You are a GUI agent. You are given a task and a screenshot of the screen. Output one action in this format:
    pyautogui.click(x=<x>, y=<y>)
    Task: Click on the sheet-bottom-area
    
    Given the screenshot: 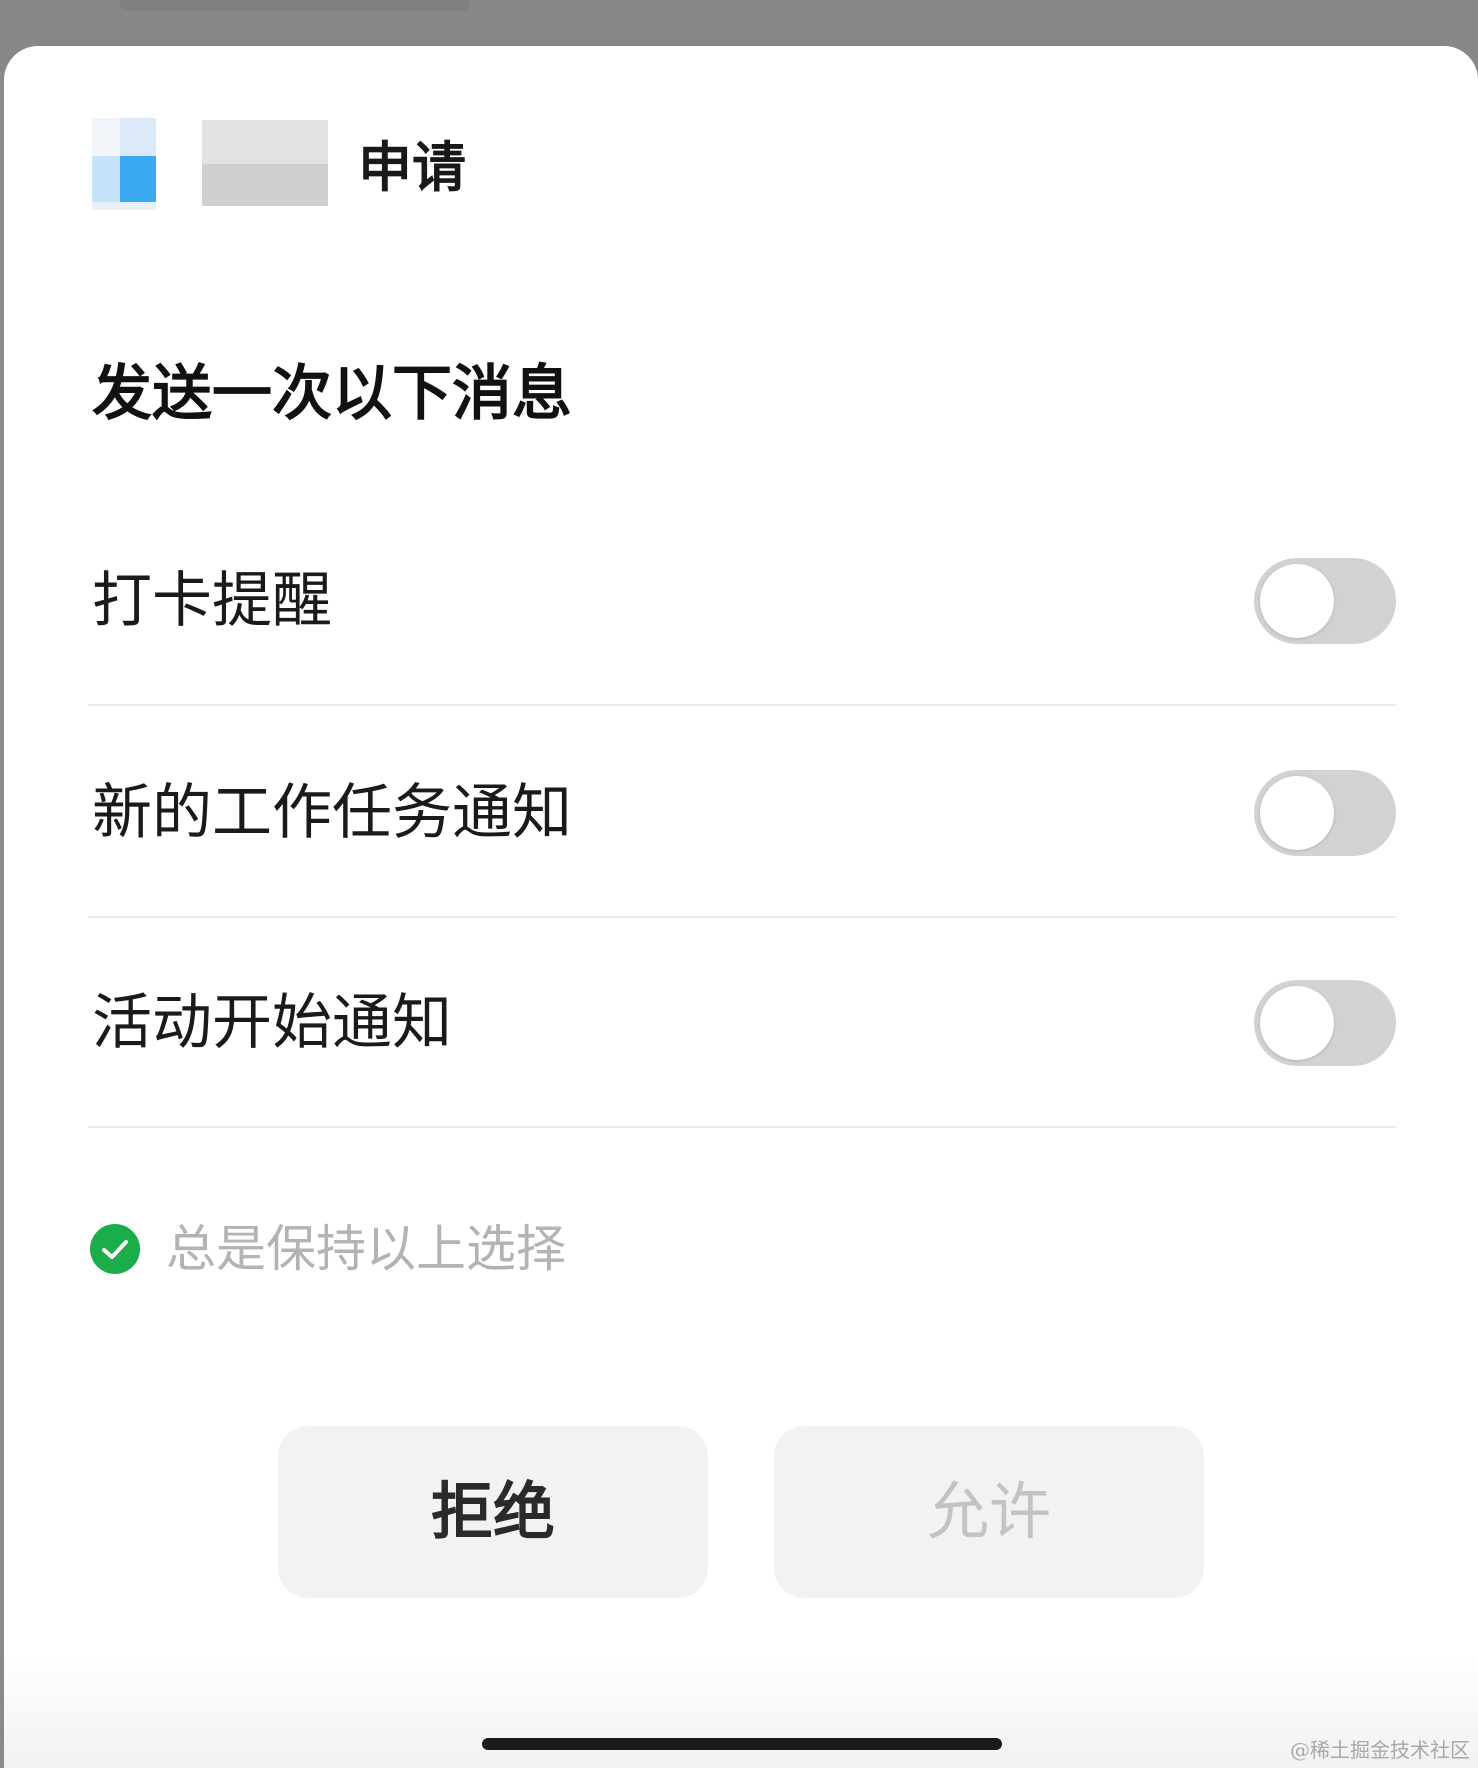 What is the action you would take?
    pyautogui.click(x=741, y=1713)
    